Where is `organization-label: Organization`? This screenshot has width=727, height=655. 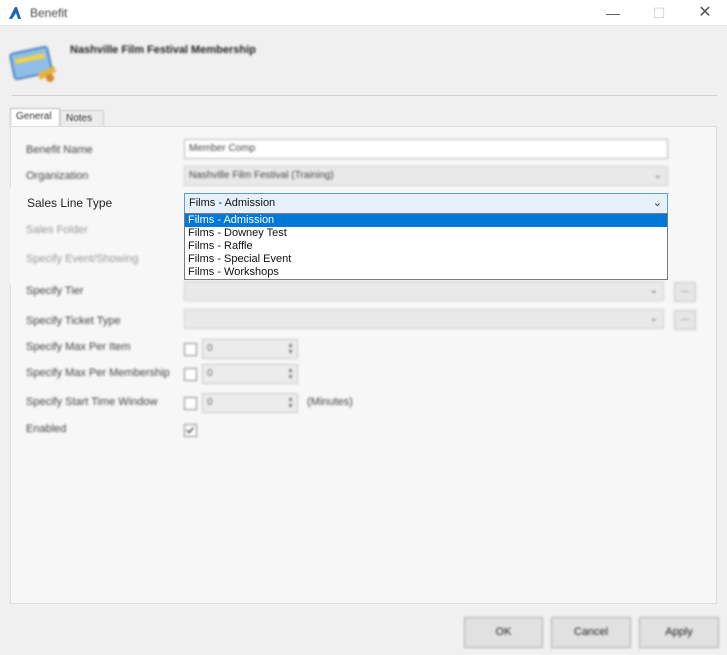 organization-label: Organization is located at coordinates (57, 176).